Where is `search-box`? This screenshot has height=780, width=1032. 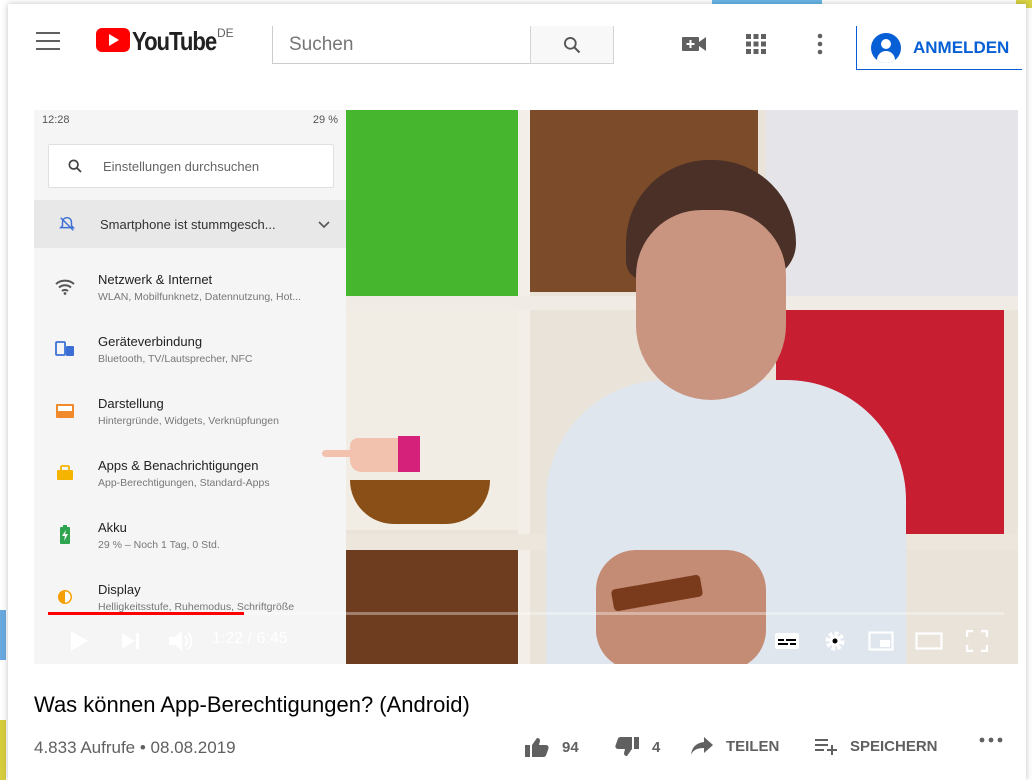 search-box is located at coordinates (401, 45).